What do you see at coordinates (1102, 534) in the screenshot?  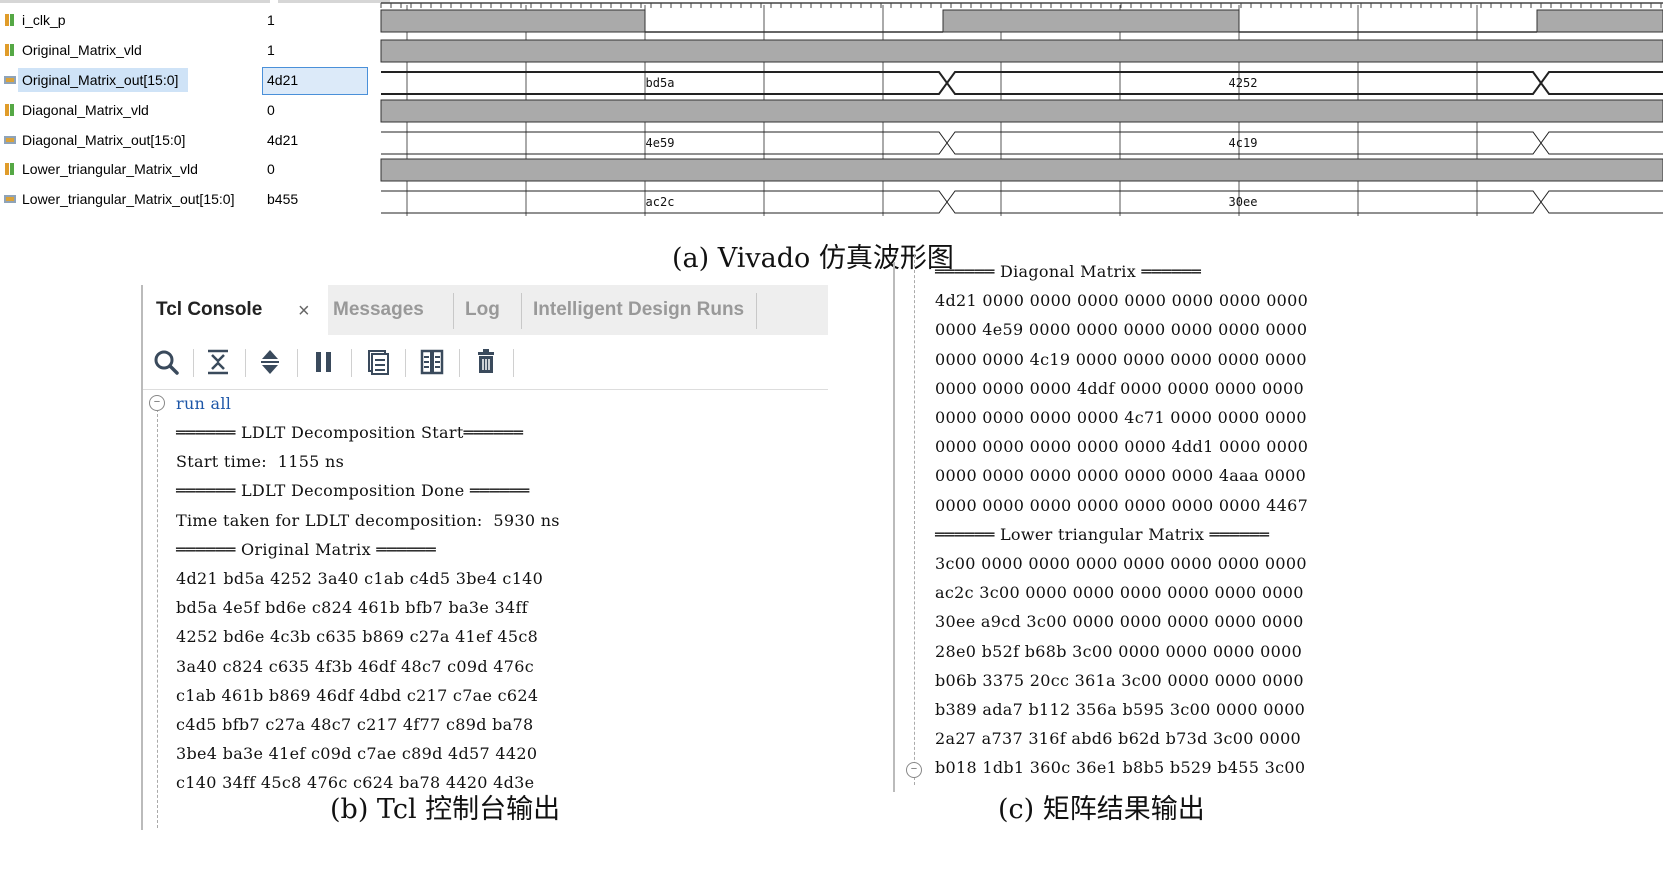 I see `matrix-line: ══════ Lower triangular Matrix ══════` at bounding box center [1102, 534].